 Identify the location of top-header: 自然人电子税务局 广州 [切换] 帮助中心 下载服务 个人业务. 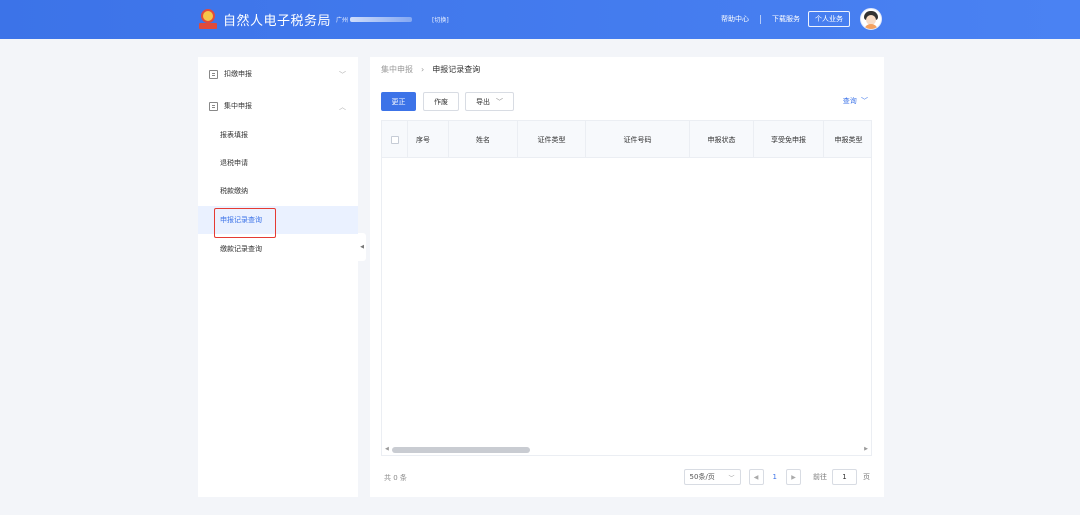
(540, 19).